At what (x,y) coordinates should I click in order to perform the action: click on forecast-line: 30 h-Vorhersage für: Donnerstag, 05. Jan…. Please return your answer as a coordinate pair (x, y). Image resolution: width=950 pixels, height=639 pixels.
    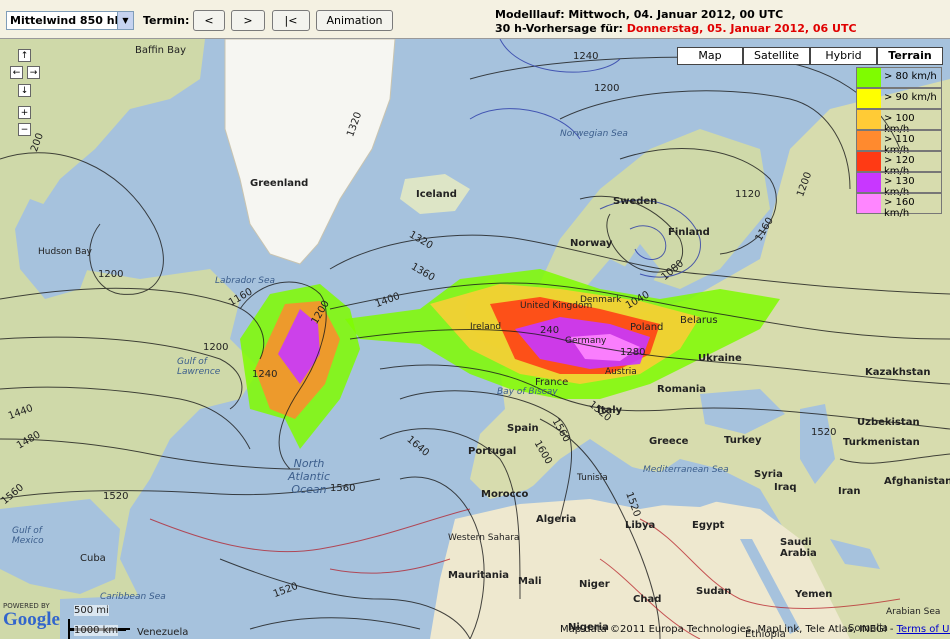
    Looking at the image, I should click on (676, 28).